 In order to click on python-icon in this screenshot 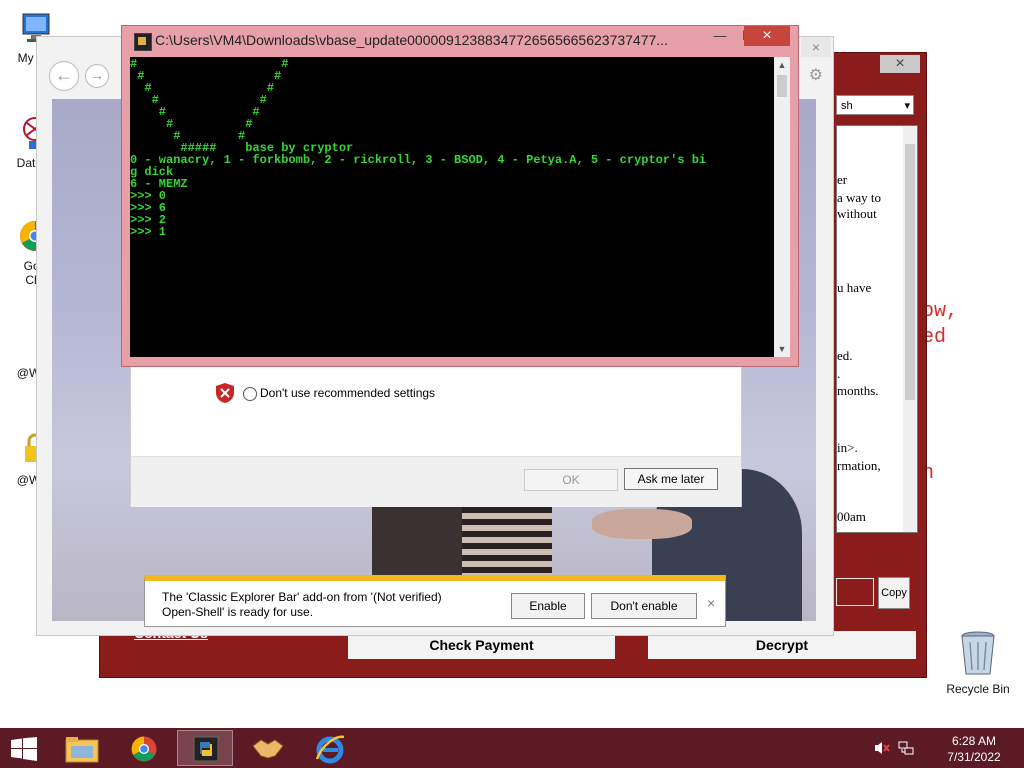, I will do `click(206, 749)`.